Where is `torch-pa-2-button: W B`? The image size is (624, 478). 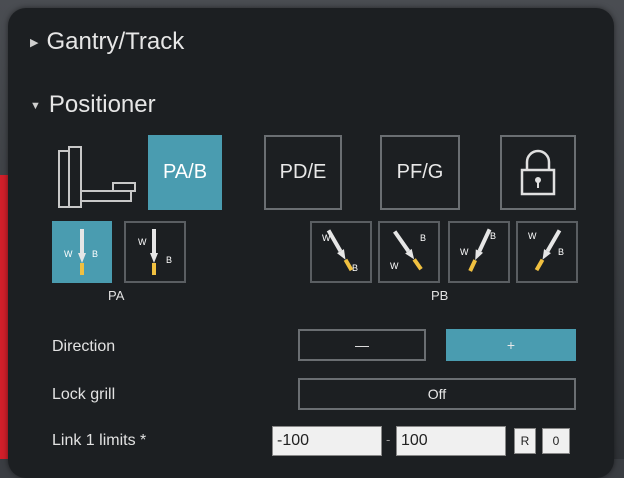
torch-pa-2-button: W B is located at coordinates (155, 252).